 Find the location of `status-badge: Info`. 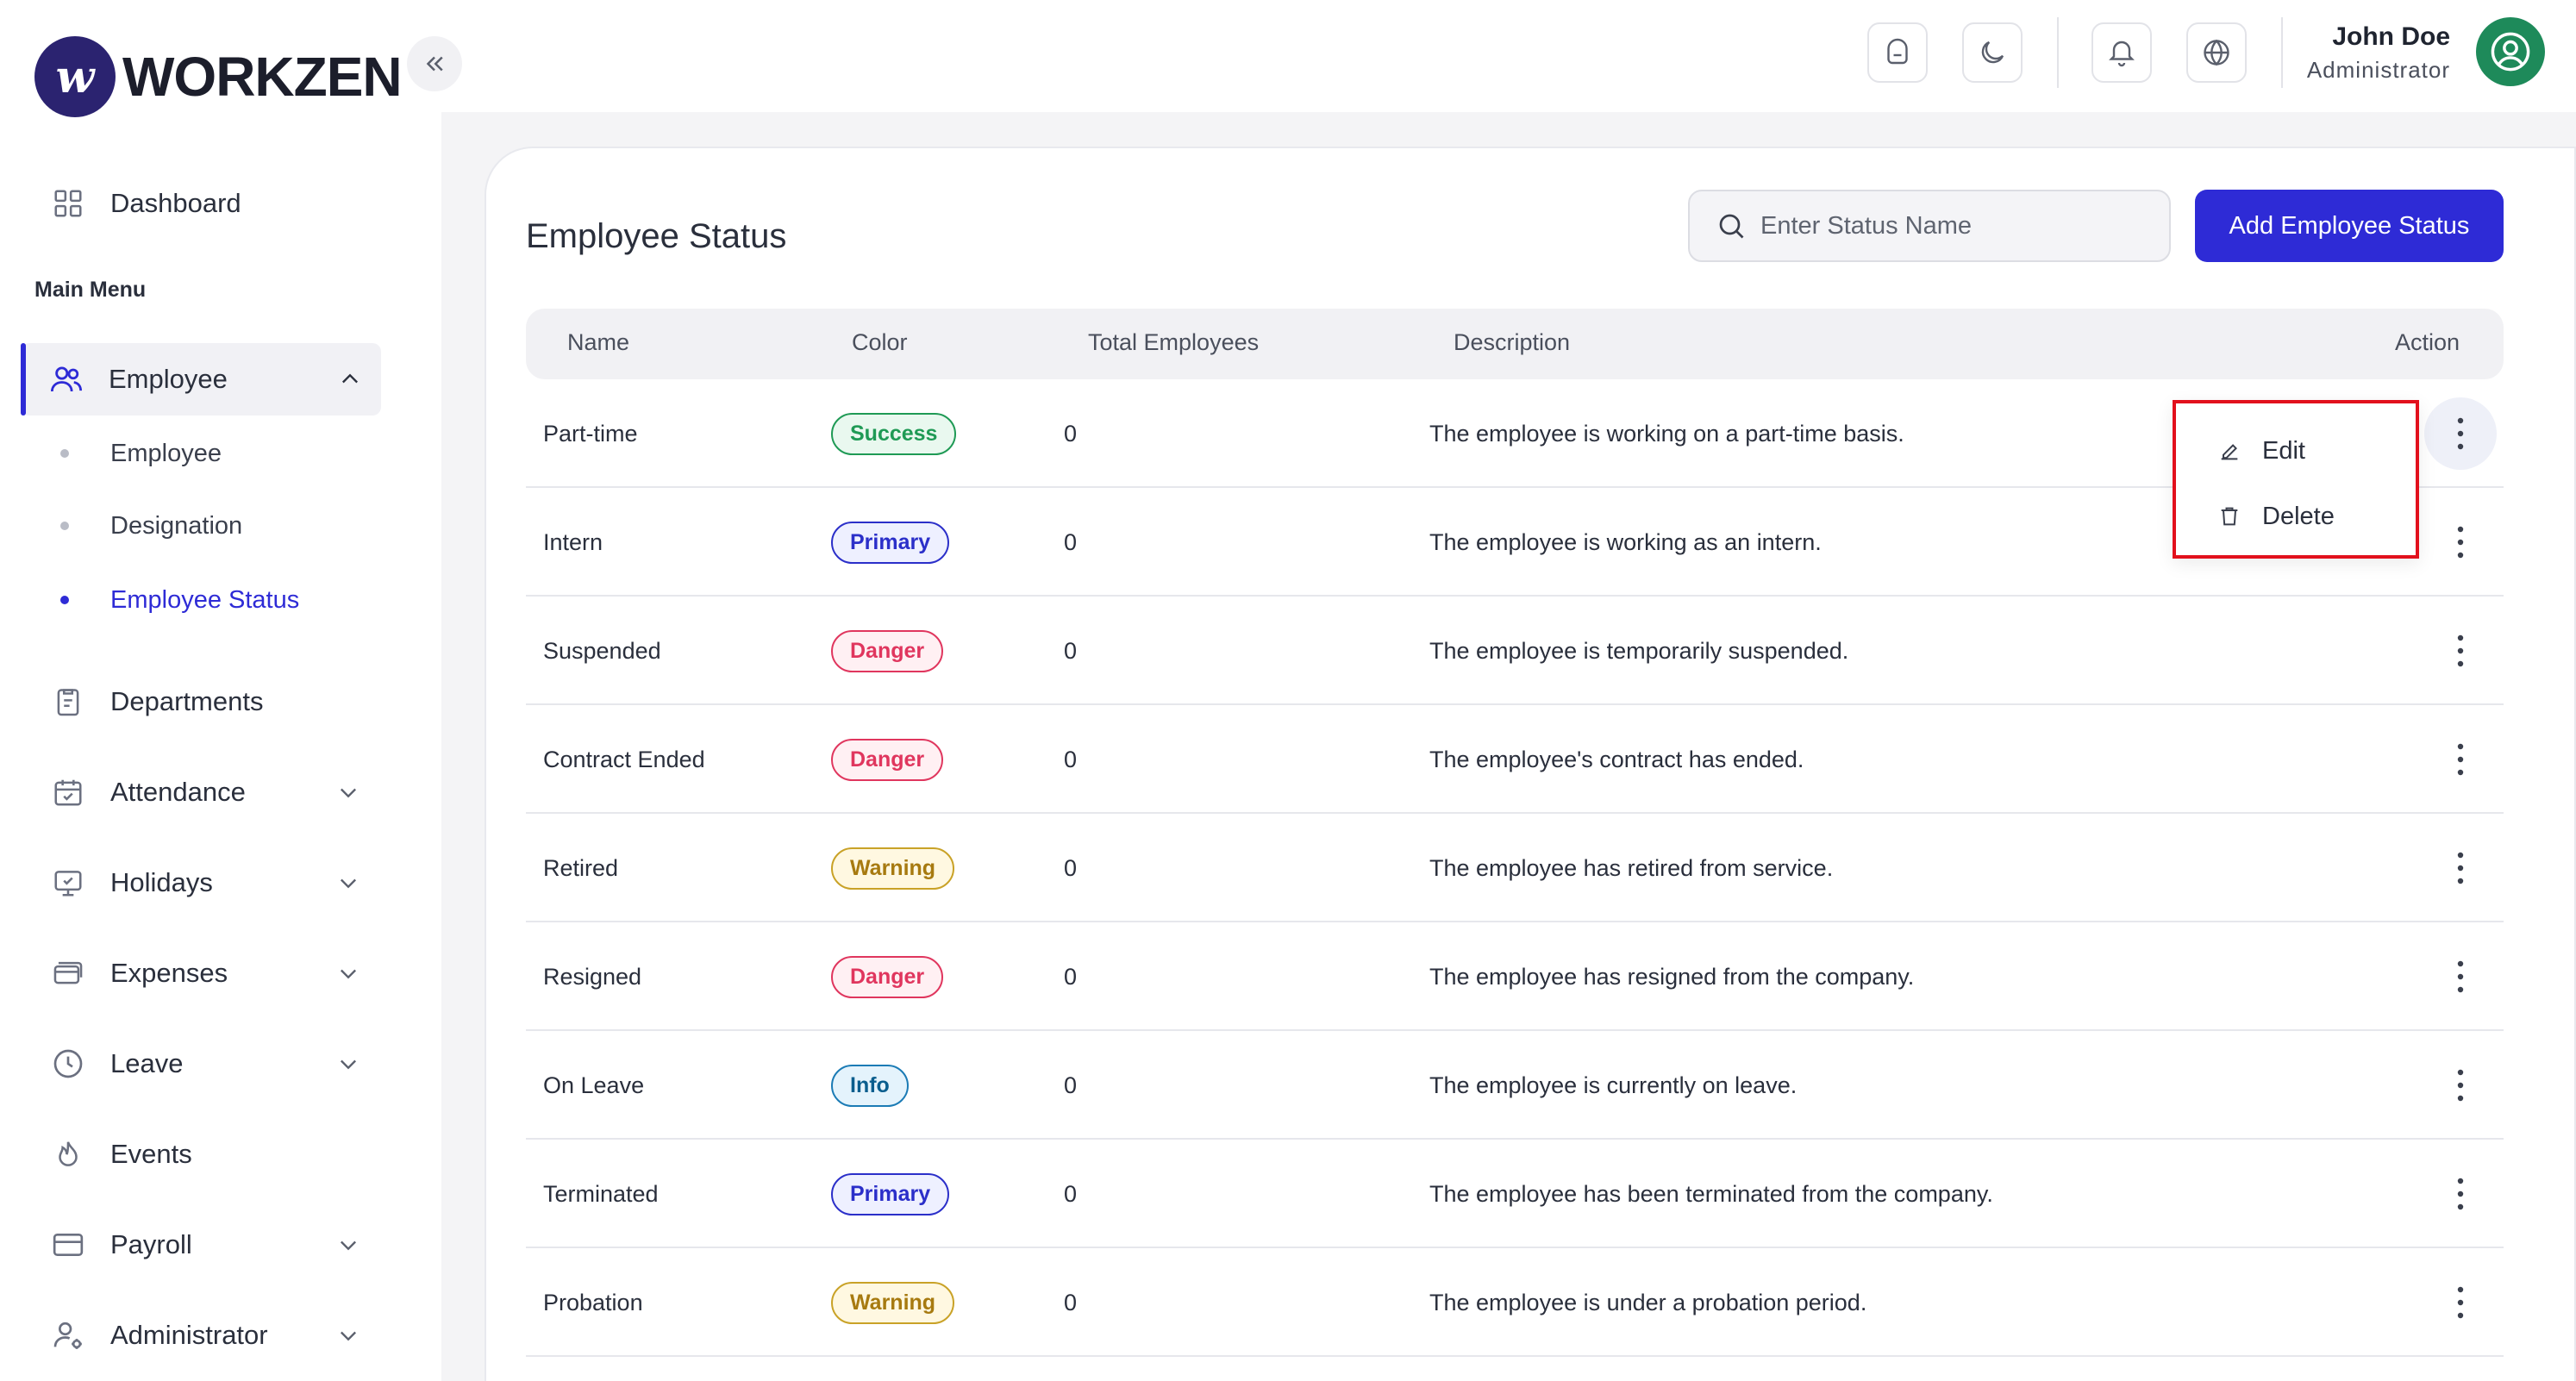

status-badge: Info is located at coordinates (870, 1085).